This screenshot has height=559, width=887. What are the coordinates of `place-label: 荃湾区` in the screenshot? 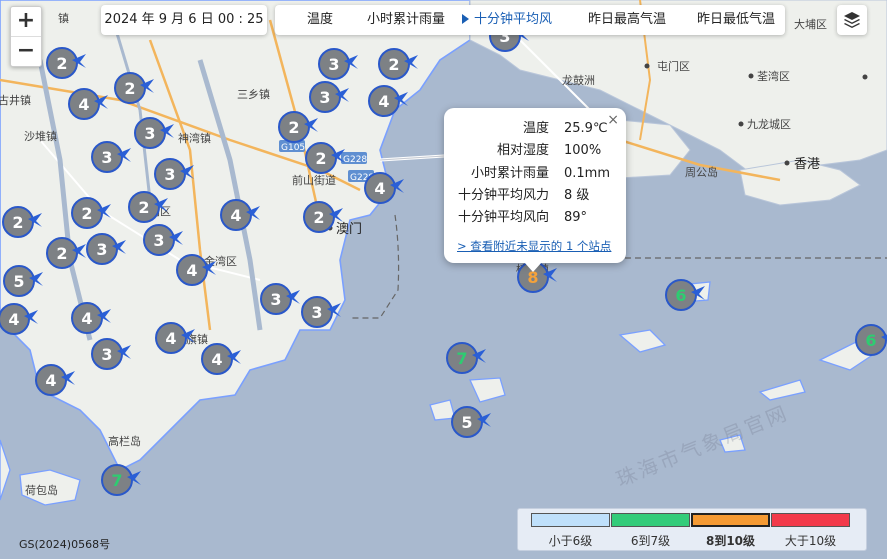 It's located at (773, 76).